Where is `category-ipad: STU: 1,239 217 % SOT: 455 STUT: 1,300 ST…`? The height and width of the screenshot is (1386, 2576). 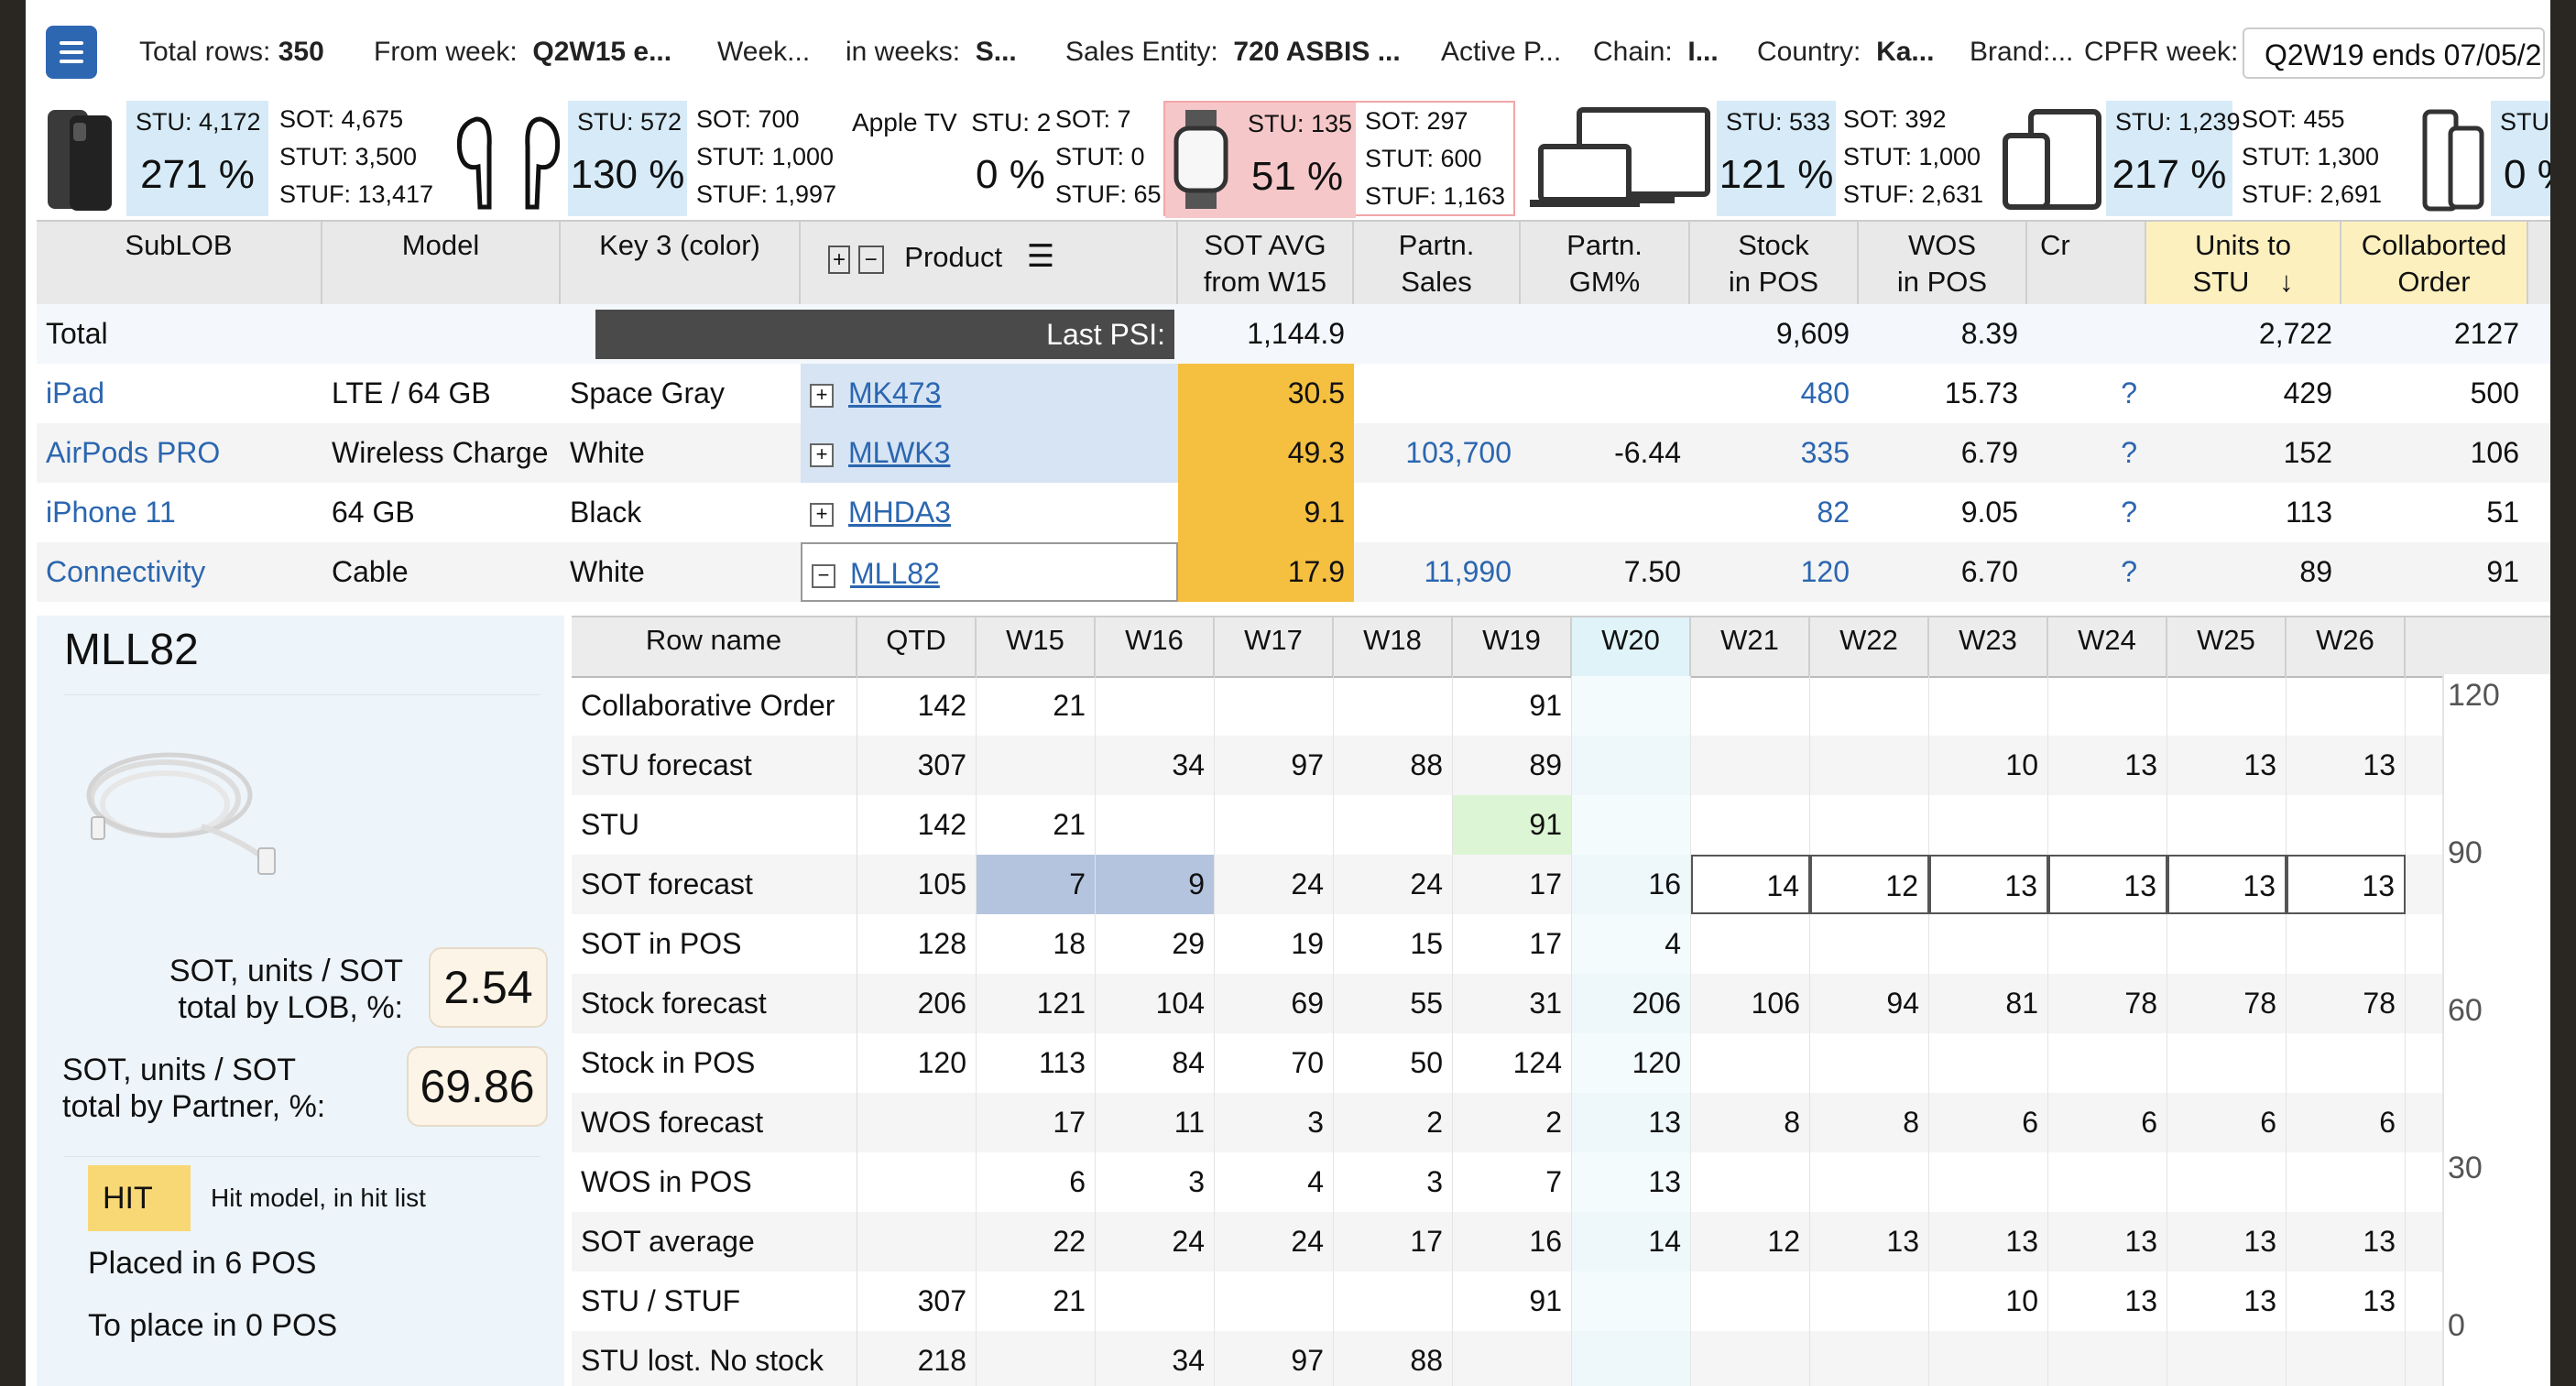 category-ipad: STU: 1,239 217 % SOT: 455 STUT: 1,300 ST… is located at coordinates (2208, 158).